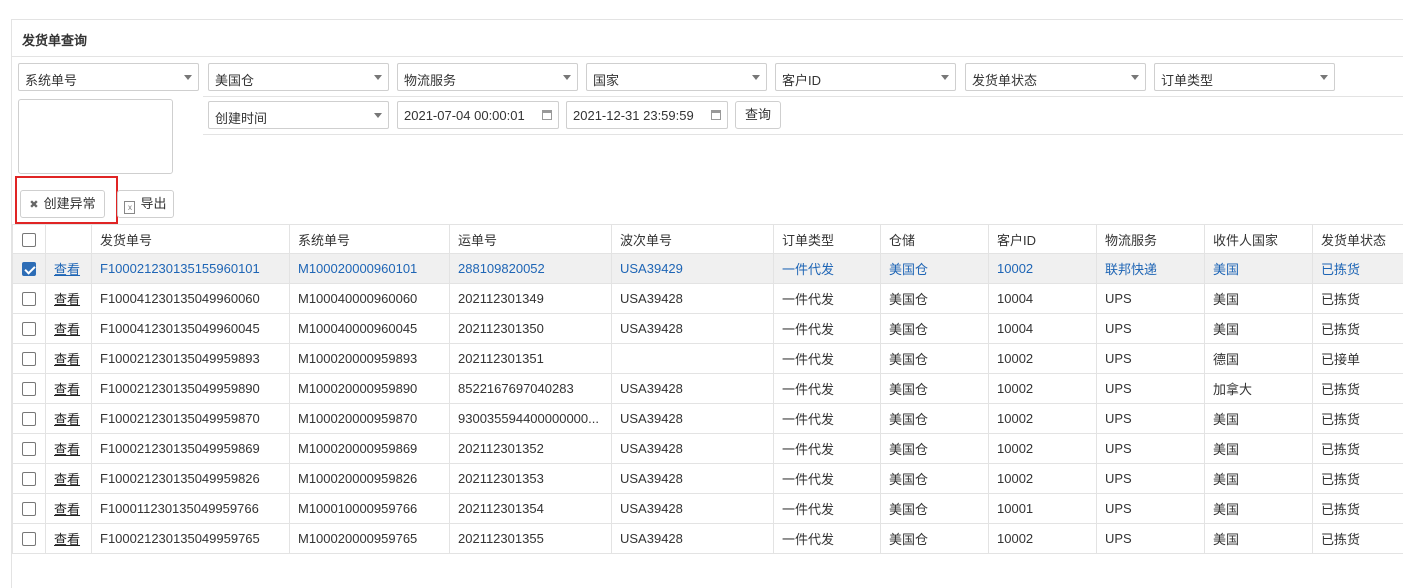  I want to click on create-exception-button: ✖ 创建异常, so click(62, 204).